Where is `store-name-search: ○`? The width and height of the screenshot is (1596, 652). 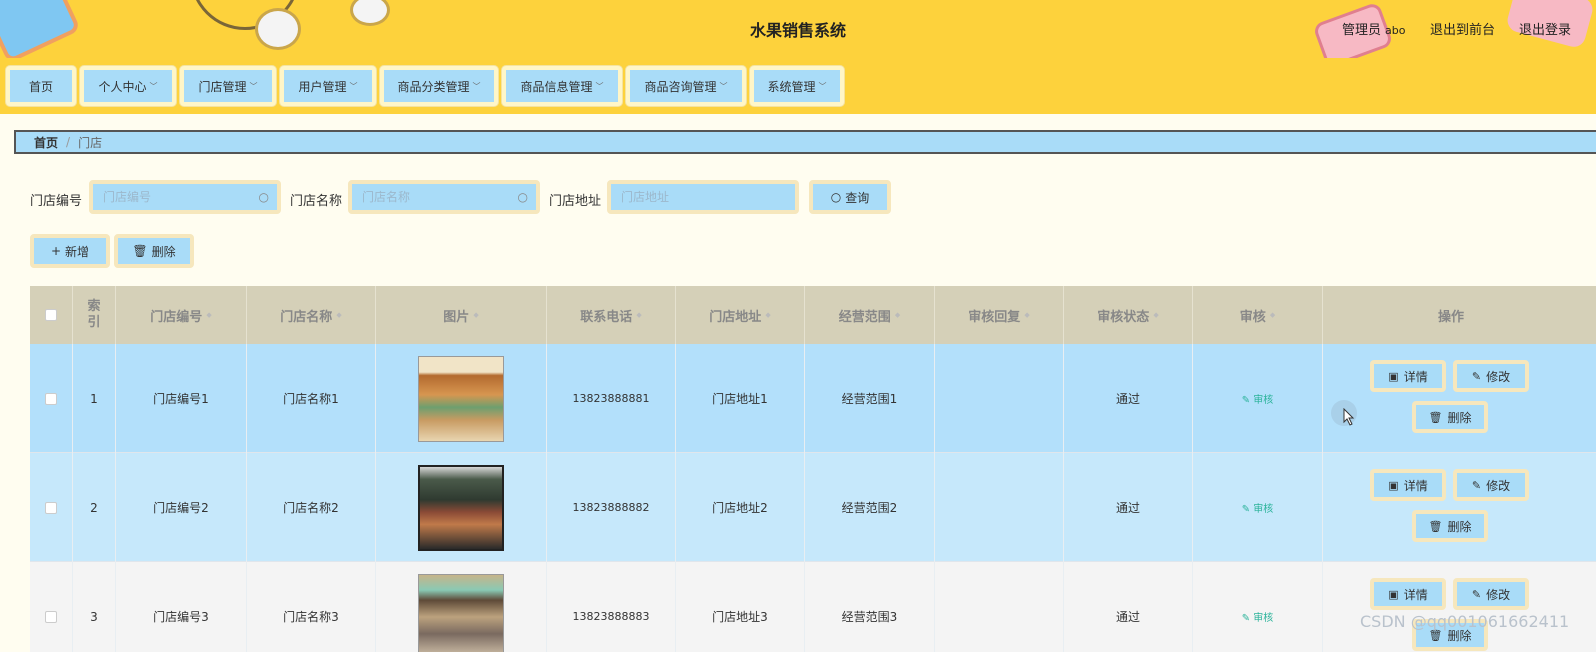 store-name-search: ○ is located at coordinates (444, 197).